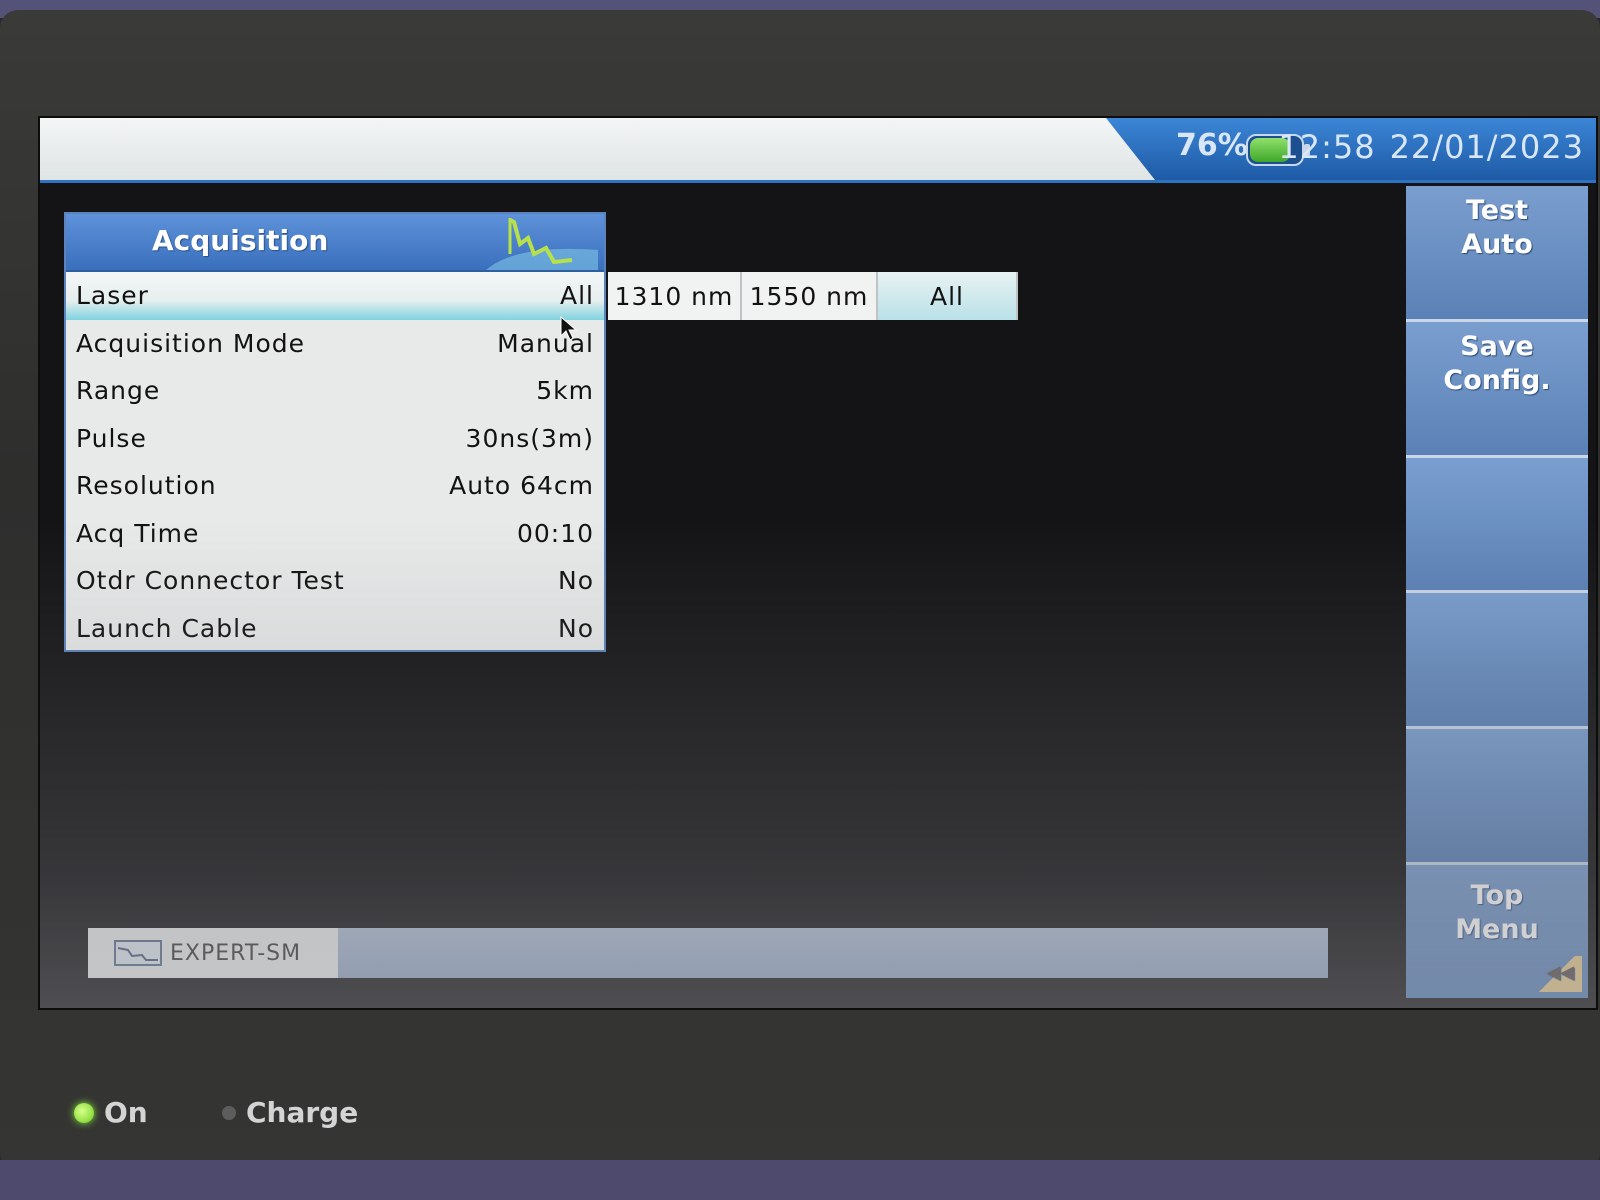 The image size is (1600, 1200). Describe the element at coordinates (1497, 913) in the screenshot. I see `top-menu-label: Top Menu` at that location.